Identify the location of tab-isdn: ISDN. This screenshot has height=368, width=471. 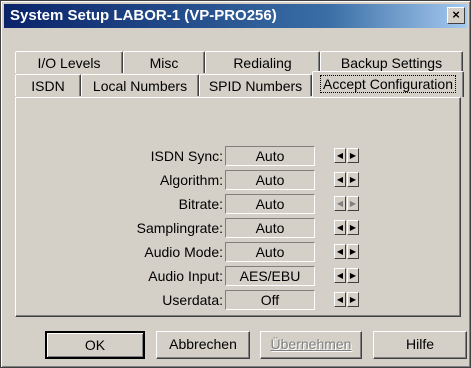
(48, 85).